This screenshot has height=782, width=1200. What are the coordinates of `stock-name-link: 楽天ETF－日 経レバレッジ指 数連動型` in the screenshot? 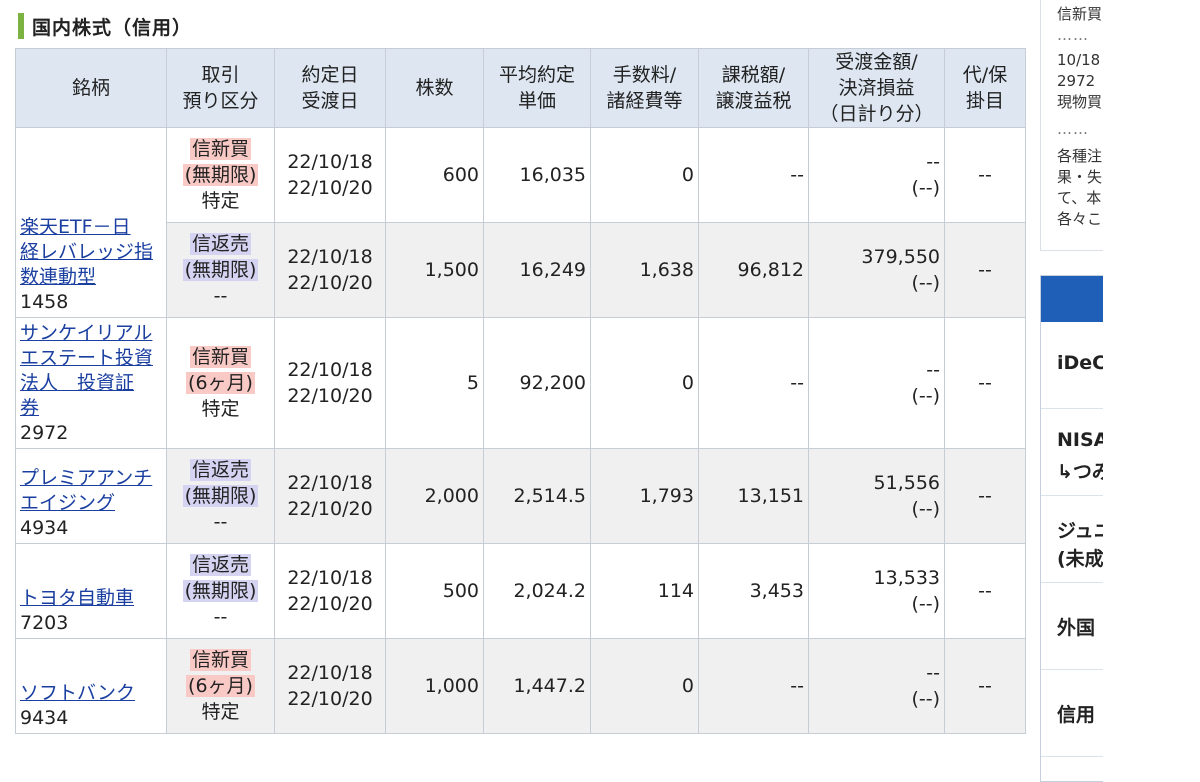 It's located at (91, 252).